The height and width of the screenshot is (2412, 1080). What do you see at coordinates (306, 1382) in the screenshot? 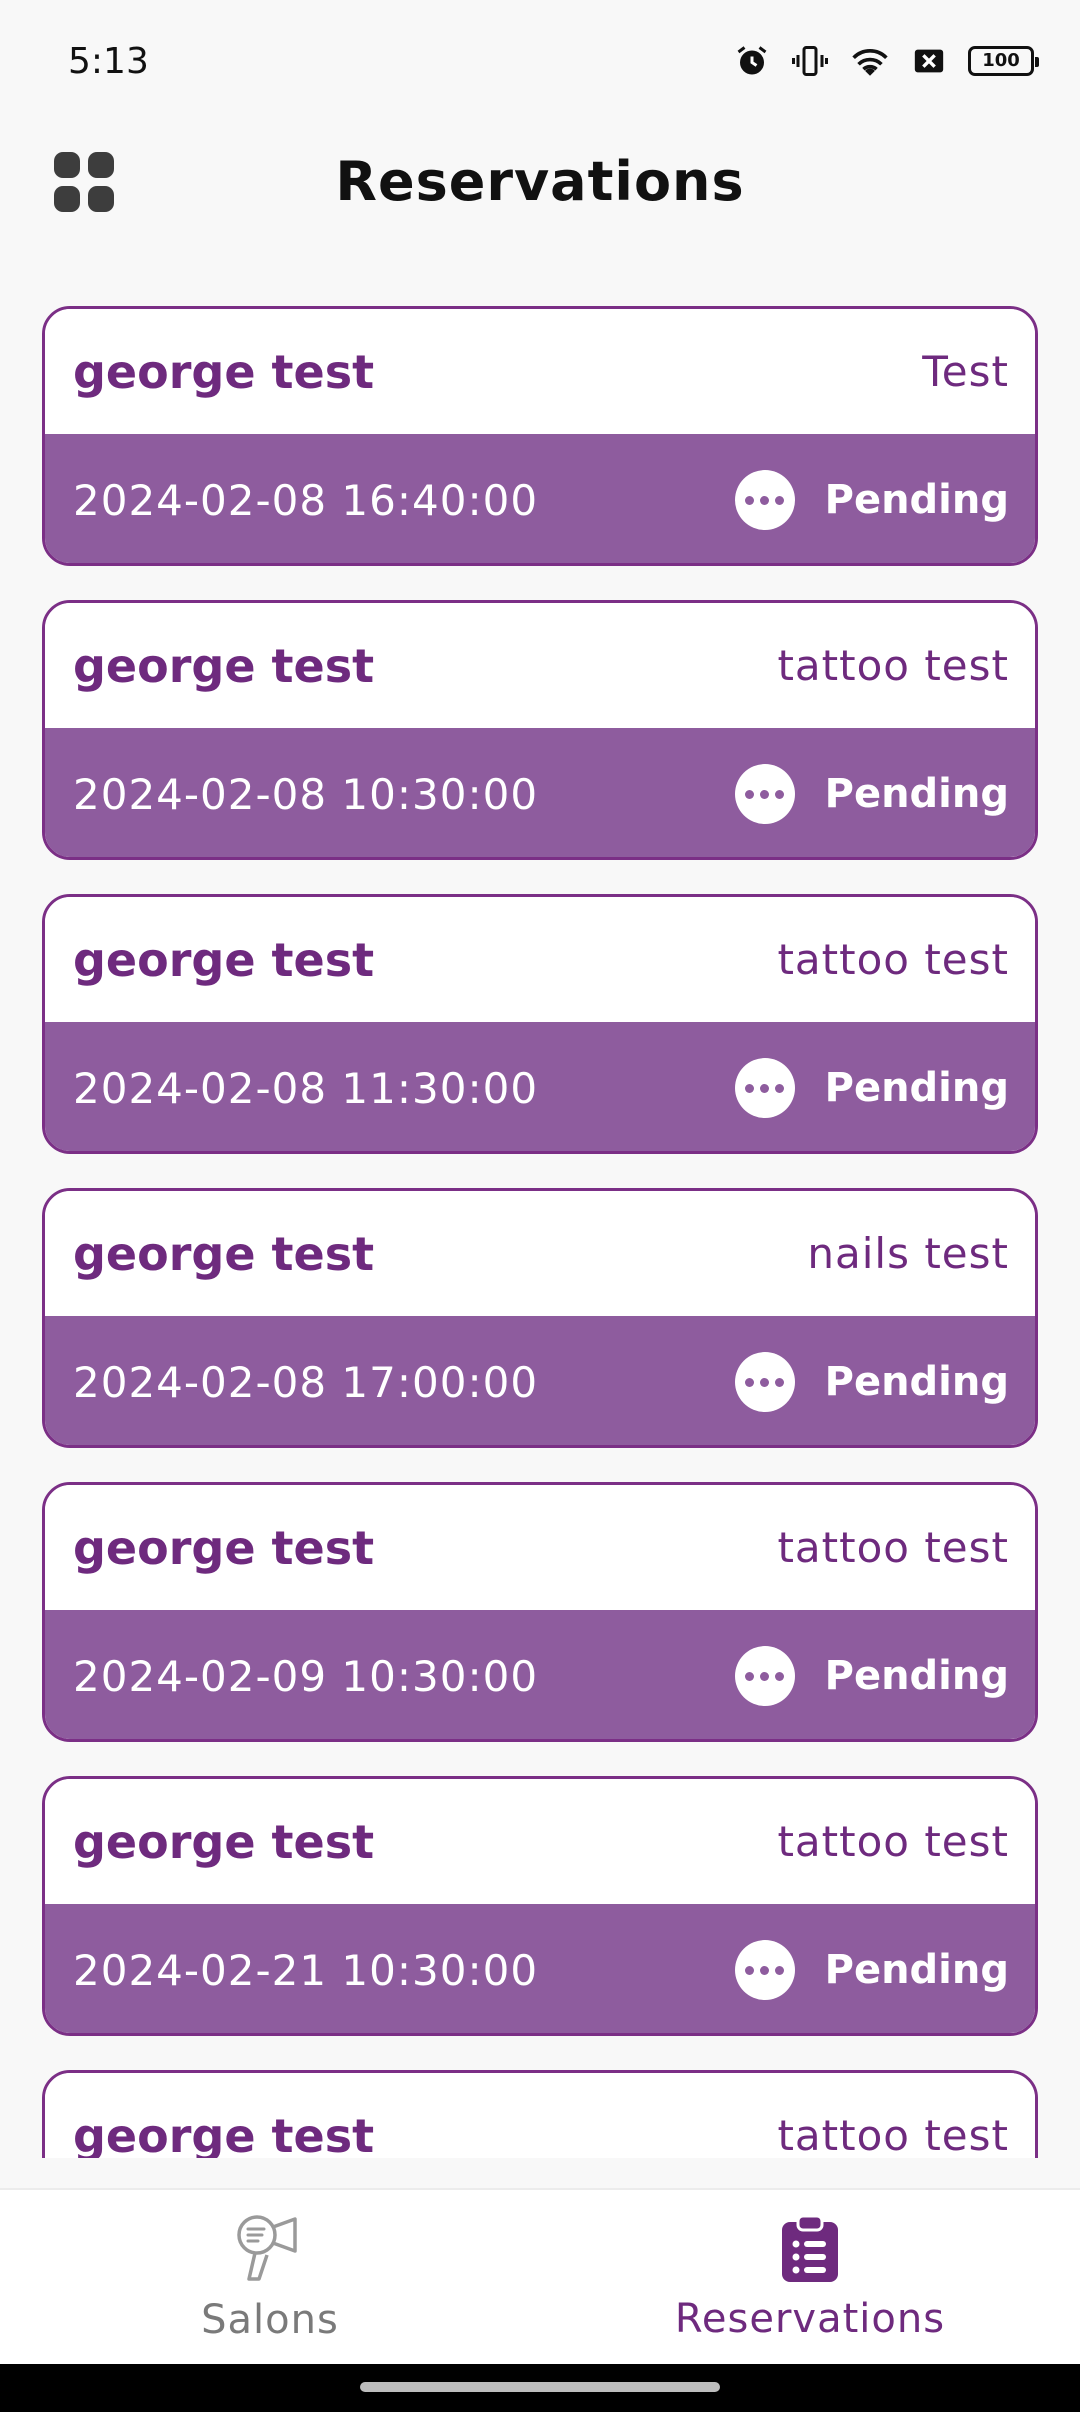
I see `reservation-datetime: 2024-02-08 17:00:00` at bounding box center [306, 1382].